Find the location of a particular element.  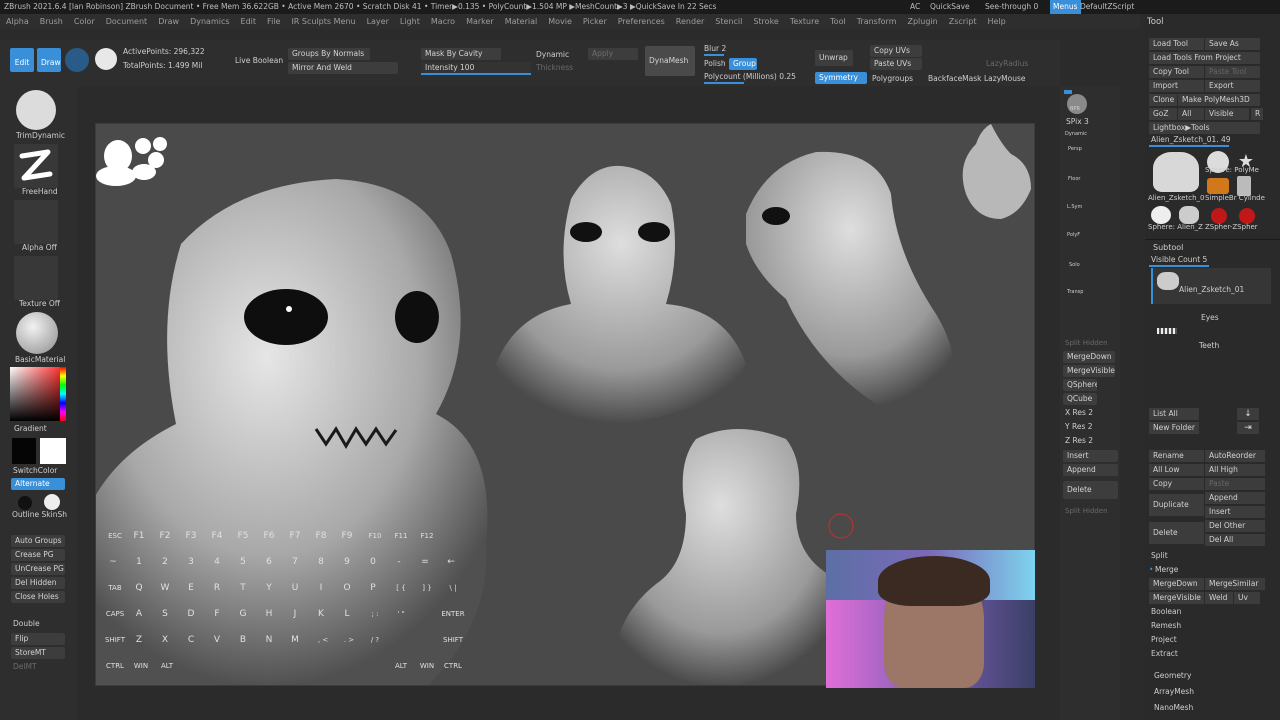

export-button: Export is located at coordinates (1232, 86).